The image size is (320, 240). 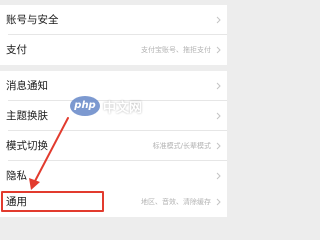 What do you see at coordinates (27, 86) in the screenshot?
I see `settings-item-label: 消息通知` at bounding box center [27, 86].